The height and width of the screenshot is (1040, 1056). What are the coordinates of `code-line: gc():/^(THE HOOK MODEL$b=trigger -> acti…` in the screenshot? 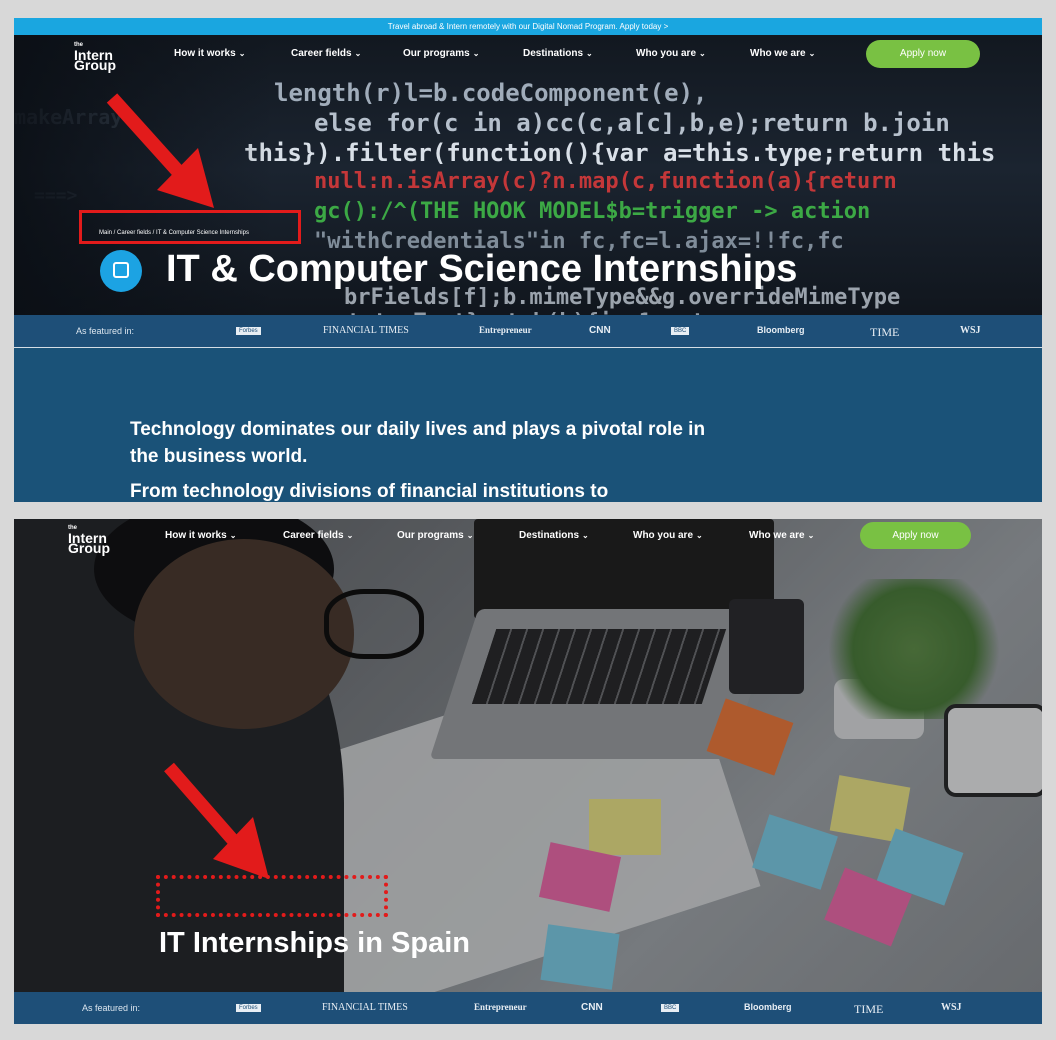 It's located at (592, 211).